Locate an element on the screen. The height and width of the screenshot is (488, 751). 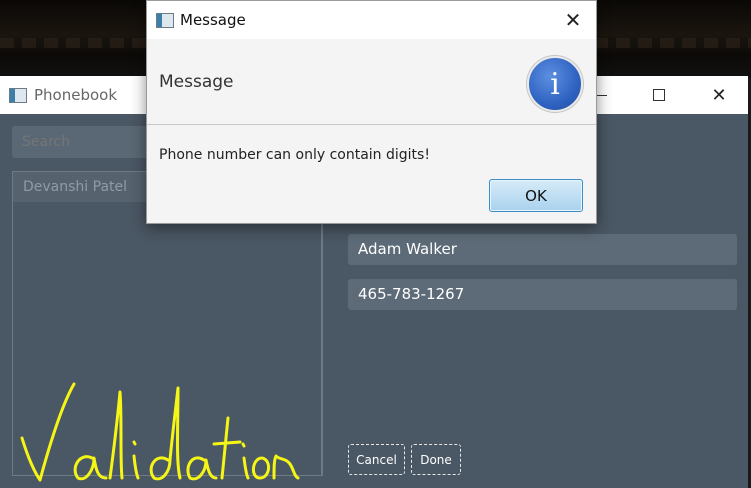
dialog-window-icon is located at coordinates (165, 20).